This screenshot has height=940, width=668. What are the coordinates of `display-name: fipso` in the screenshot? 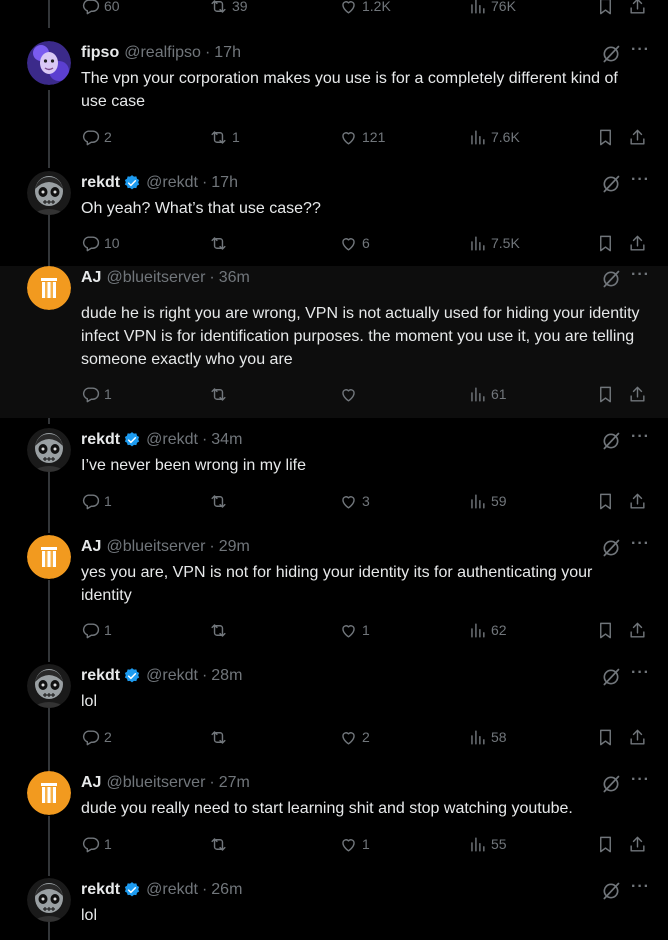 It's located at (100, 53).